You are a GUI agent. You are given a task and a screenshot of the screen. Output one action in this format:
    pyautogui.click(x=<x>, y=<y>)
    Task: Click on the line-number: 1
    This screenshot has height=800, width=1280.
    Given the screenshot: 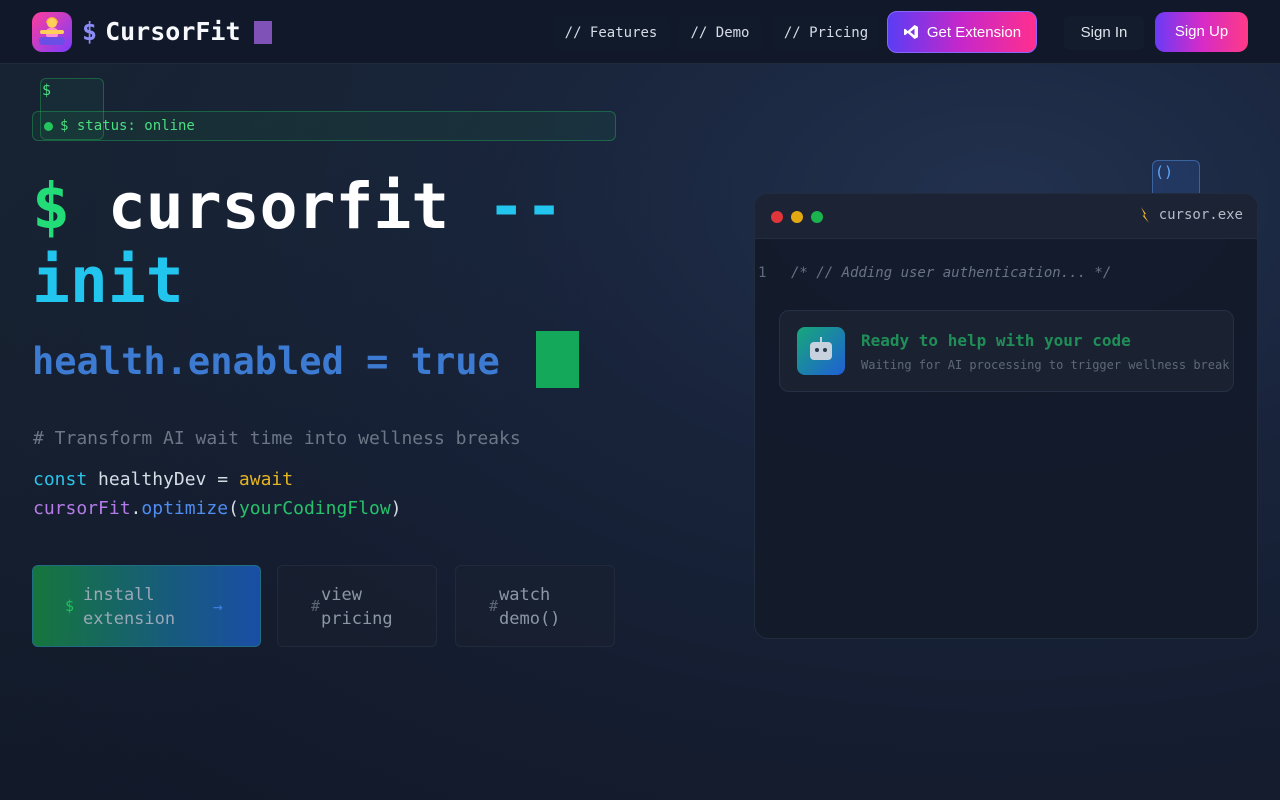 What is the action you would take?
    pyautogui.click(x=762, y=273)
    